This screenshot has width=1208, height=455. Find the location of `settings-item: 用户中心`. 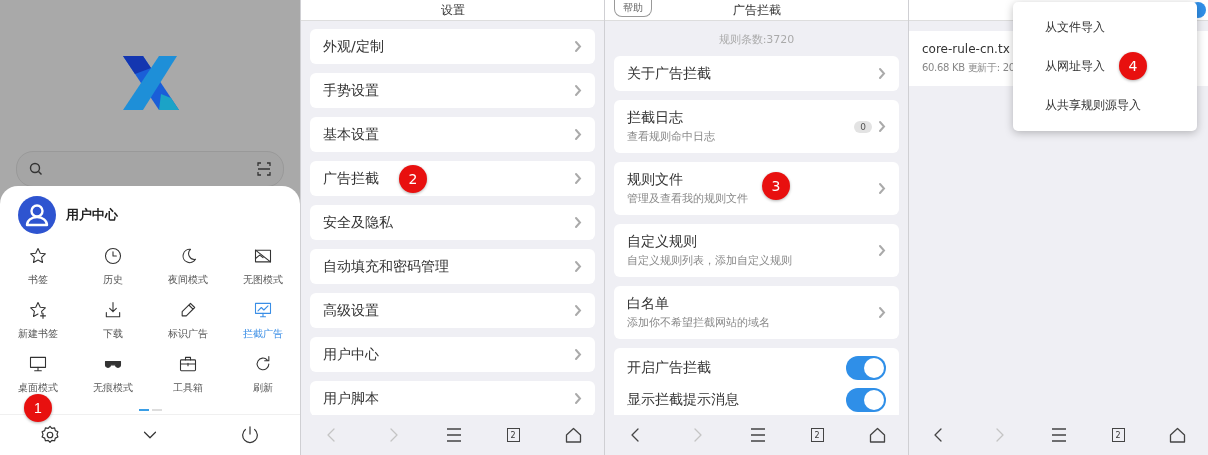

settings-item: 用户中心 is located at coordinates (452, 354).